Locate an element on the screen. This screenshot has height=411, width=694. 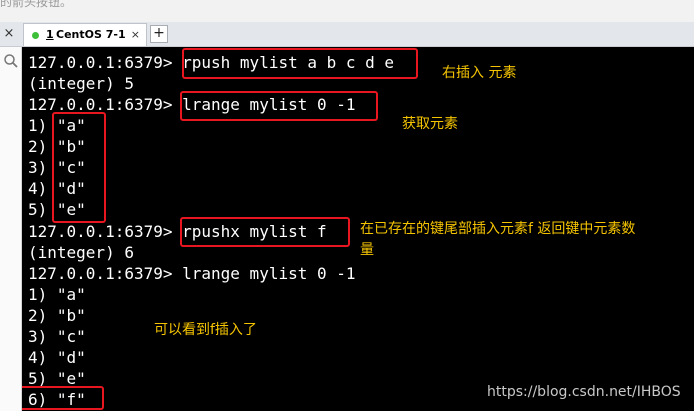
terminal-line: (integer) 5 is located at coordinates (81, 83).